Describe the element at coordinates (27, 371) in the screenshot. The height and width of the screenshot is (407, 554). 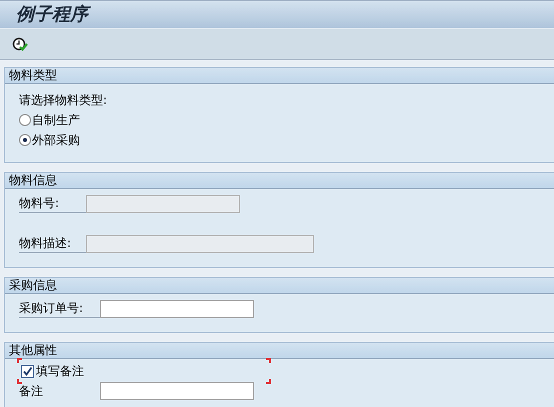
I see `checkbox` at that location.